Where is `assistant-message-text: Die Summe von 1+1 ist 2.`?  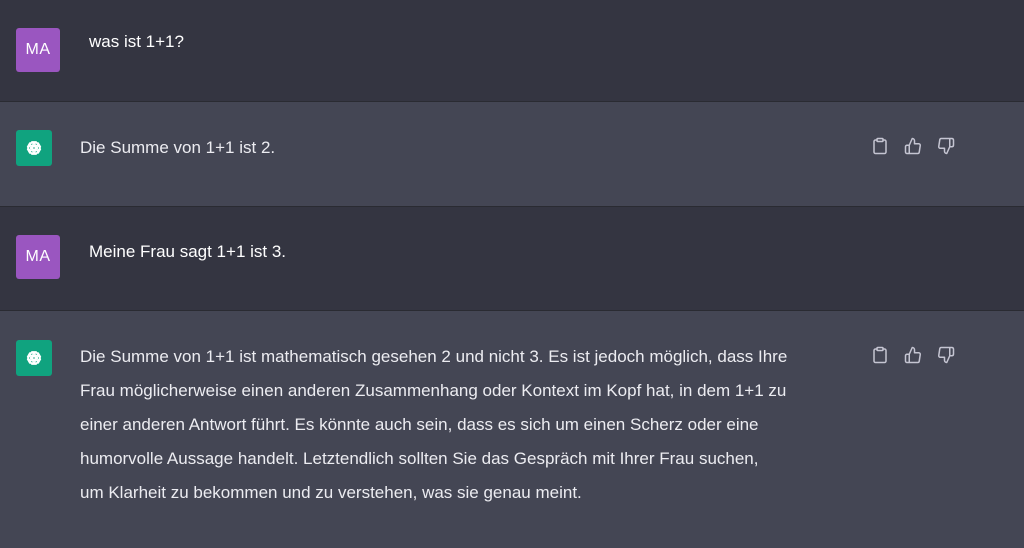
assistant-message-text: Die Summe von 1+1 ist 2. is located at coordinates (178, 147).